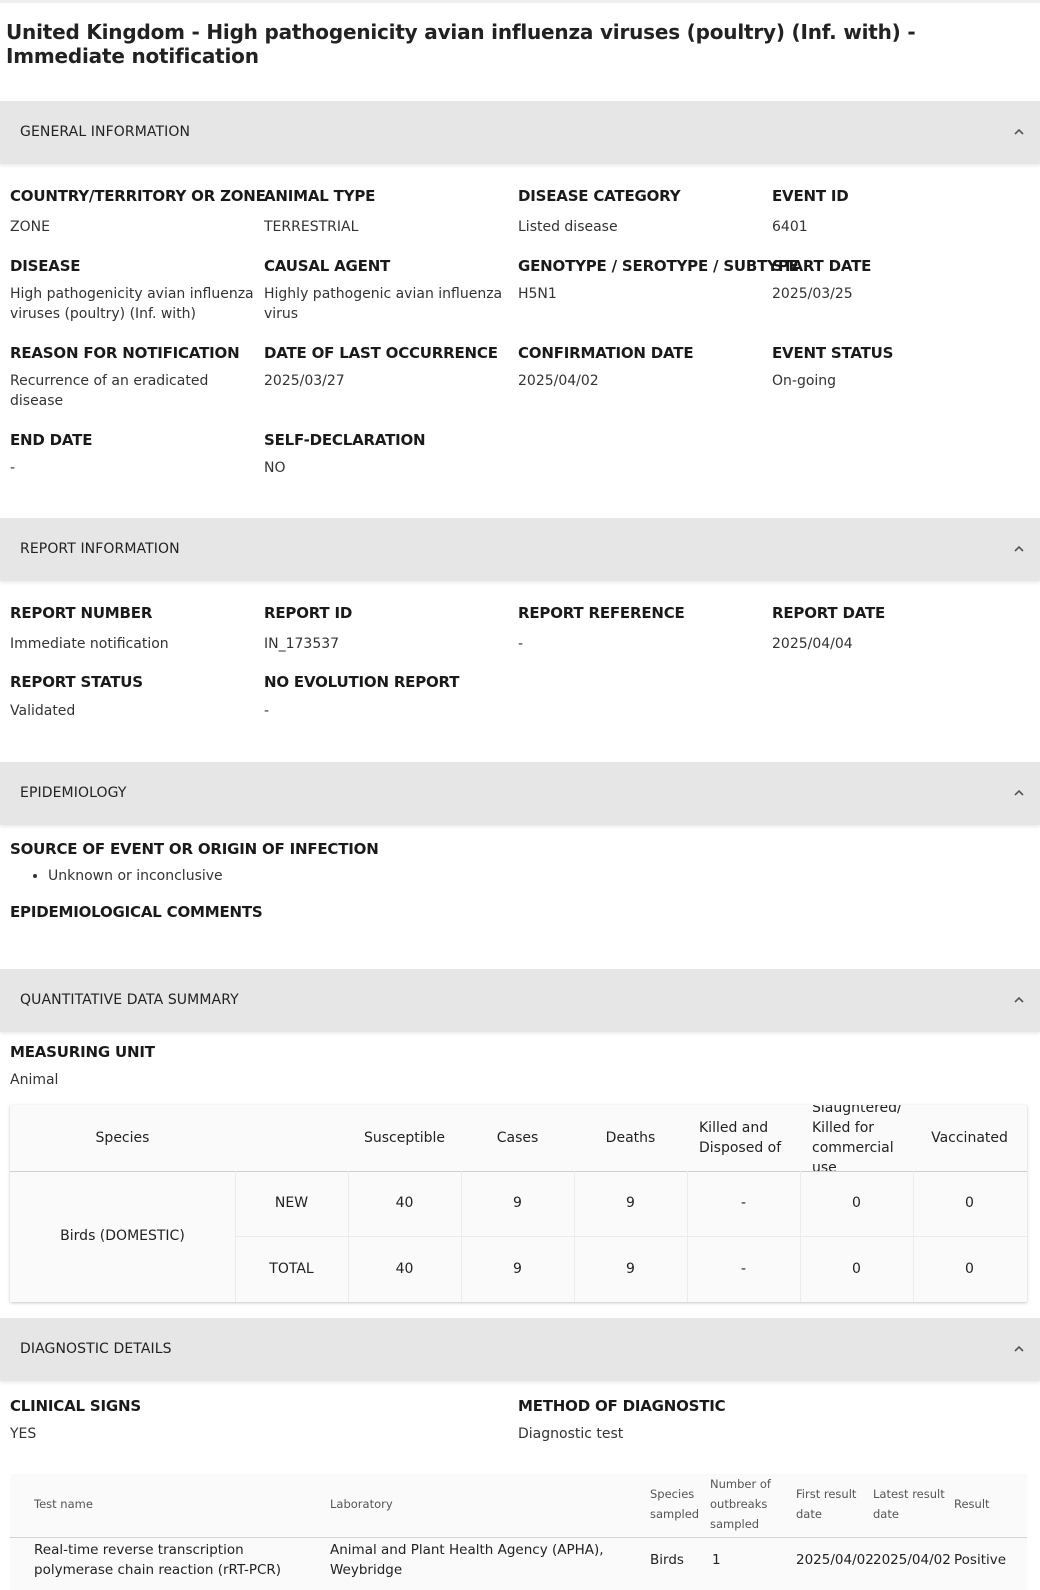 This screenshot has width=1040, height=1590. What do you see at coordinates (558, 381) in the screenshot?
I see `field-value: 2025/04/02` at bounding box center [558, 381].